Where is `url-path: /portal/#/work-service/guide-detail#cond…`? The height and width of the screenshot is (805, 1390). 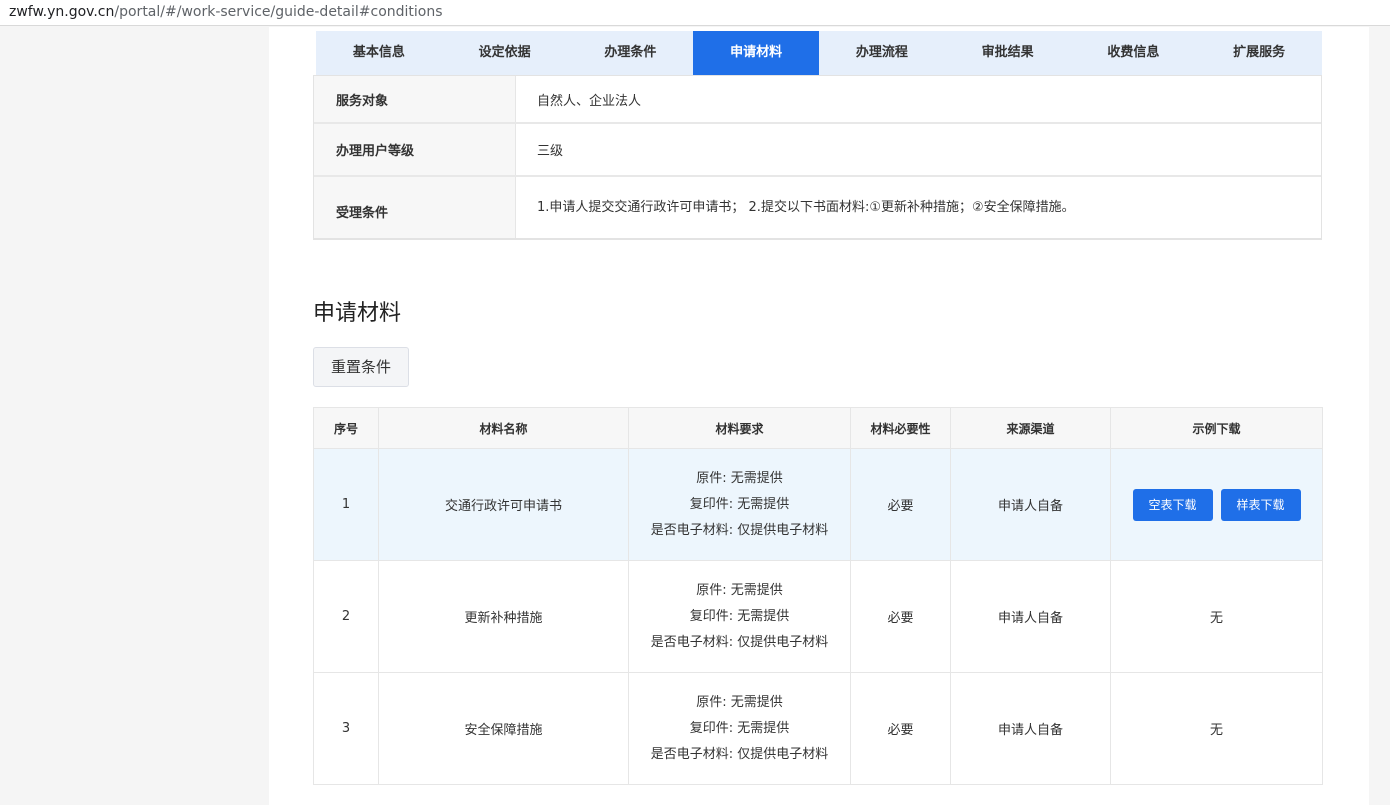
url-path: /portal/#/work-service/guide-detail#cond… is located at coordinates (278, 12).